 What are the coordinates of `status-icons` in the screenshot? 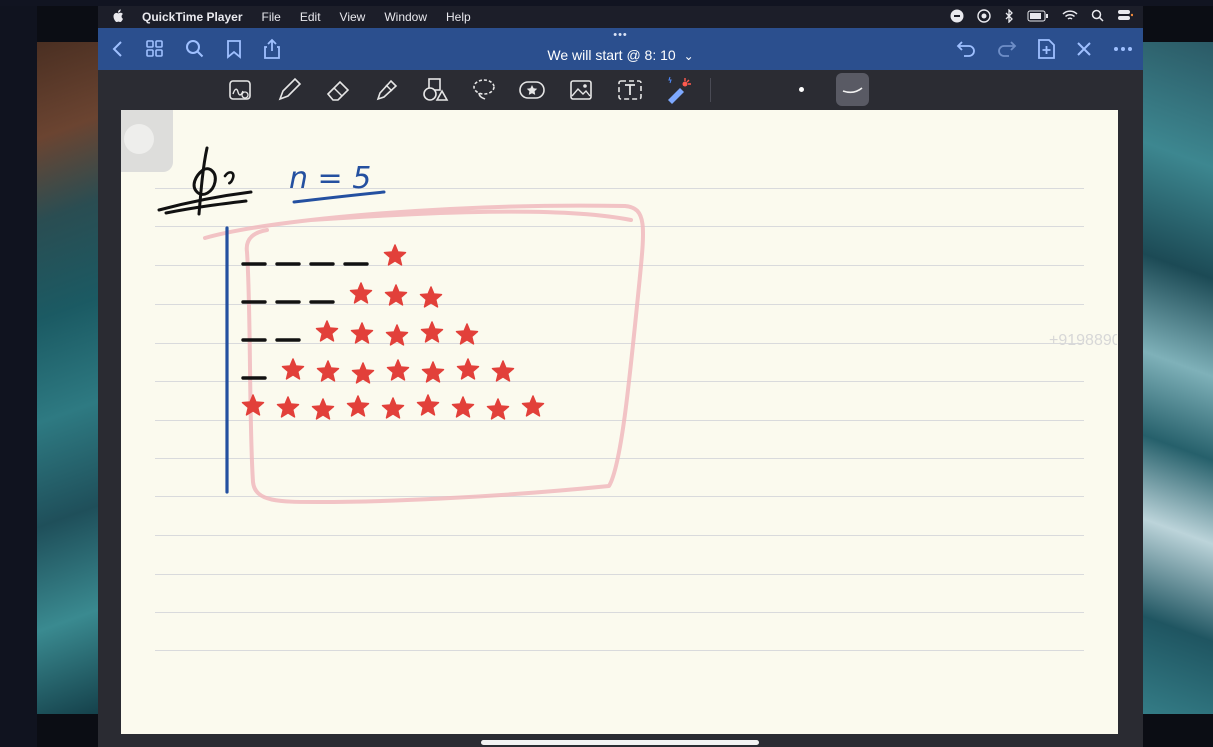 It's located at (1042, 17).